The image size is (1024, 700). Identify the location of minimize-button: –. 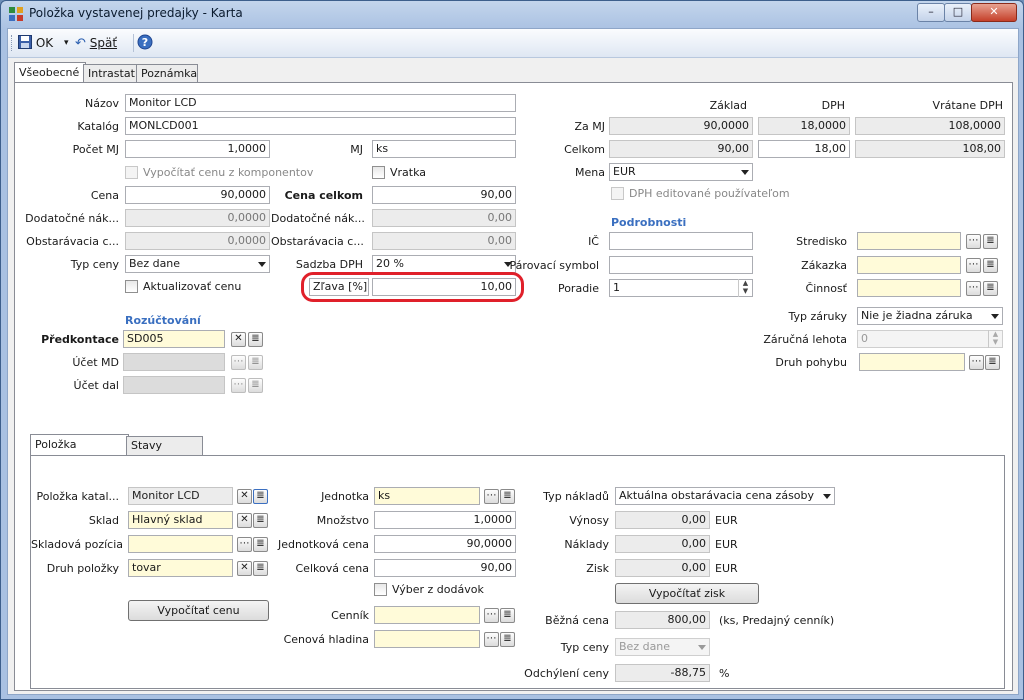
(931, 12).